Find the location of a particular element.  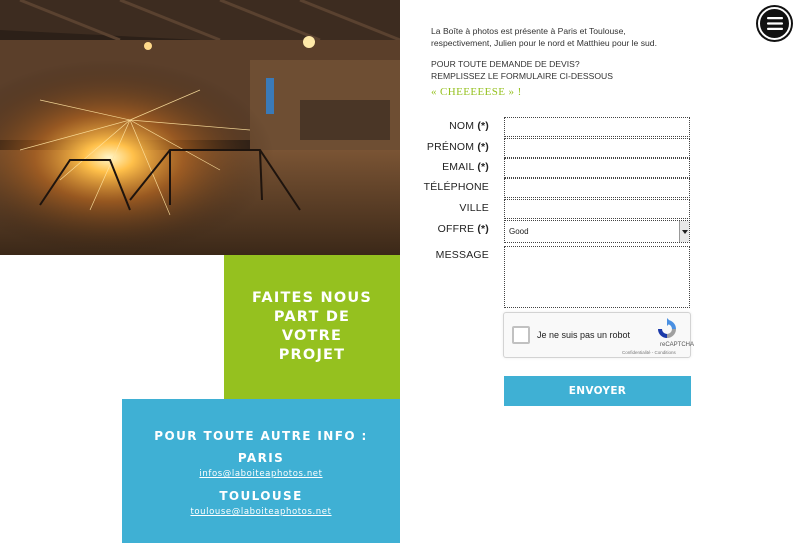

project-cta-line: FAITES NOUS is located at coordinates (312, 298).